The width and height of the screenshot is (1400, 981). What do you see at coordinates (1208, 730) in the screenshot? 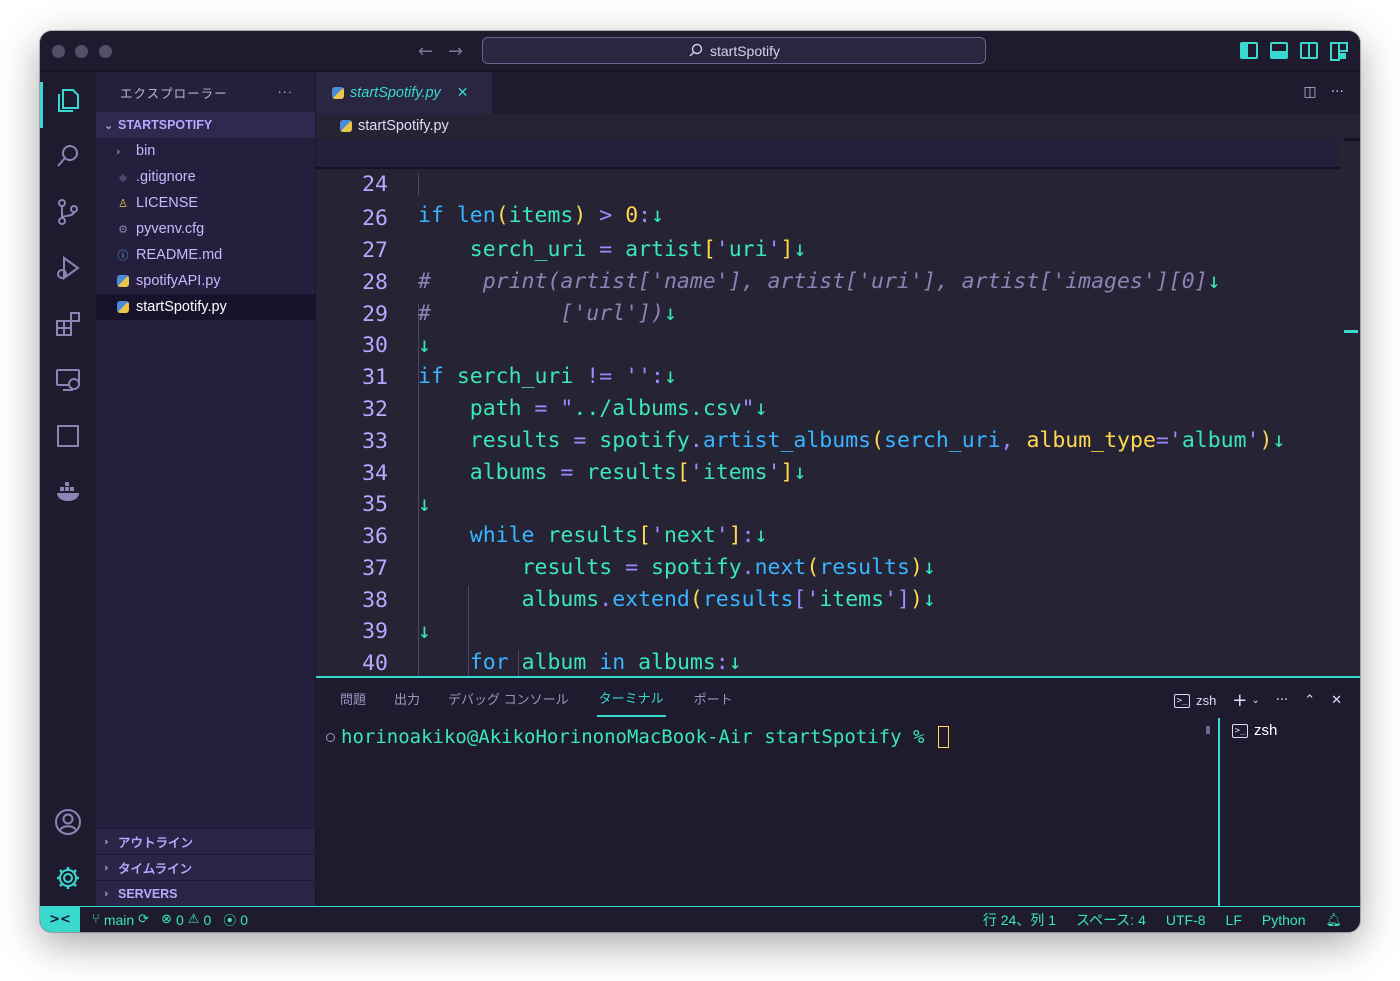
I see `terminal-scrollbar` at bounding box center [1208, 730].